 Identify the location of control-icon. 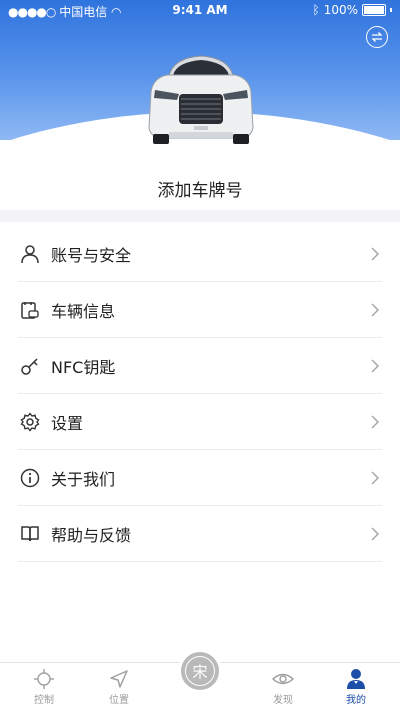
(44, 679).